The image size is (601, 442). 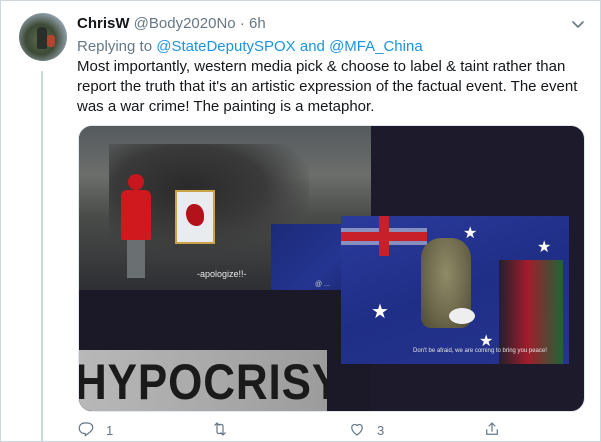 I want to click on replying-prefix: Replying to, so click(x=115, y=46).